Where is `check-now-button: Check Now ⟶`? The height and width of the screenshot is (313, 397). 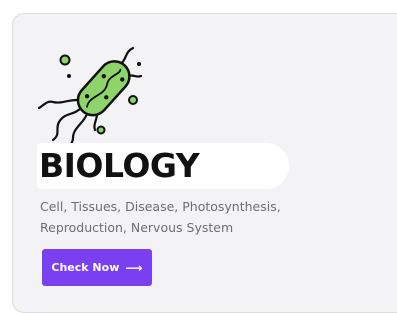
check-now-button: Check Now ⟶ is located at coordinates (97, 267).